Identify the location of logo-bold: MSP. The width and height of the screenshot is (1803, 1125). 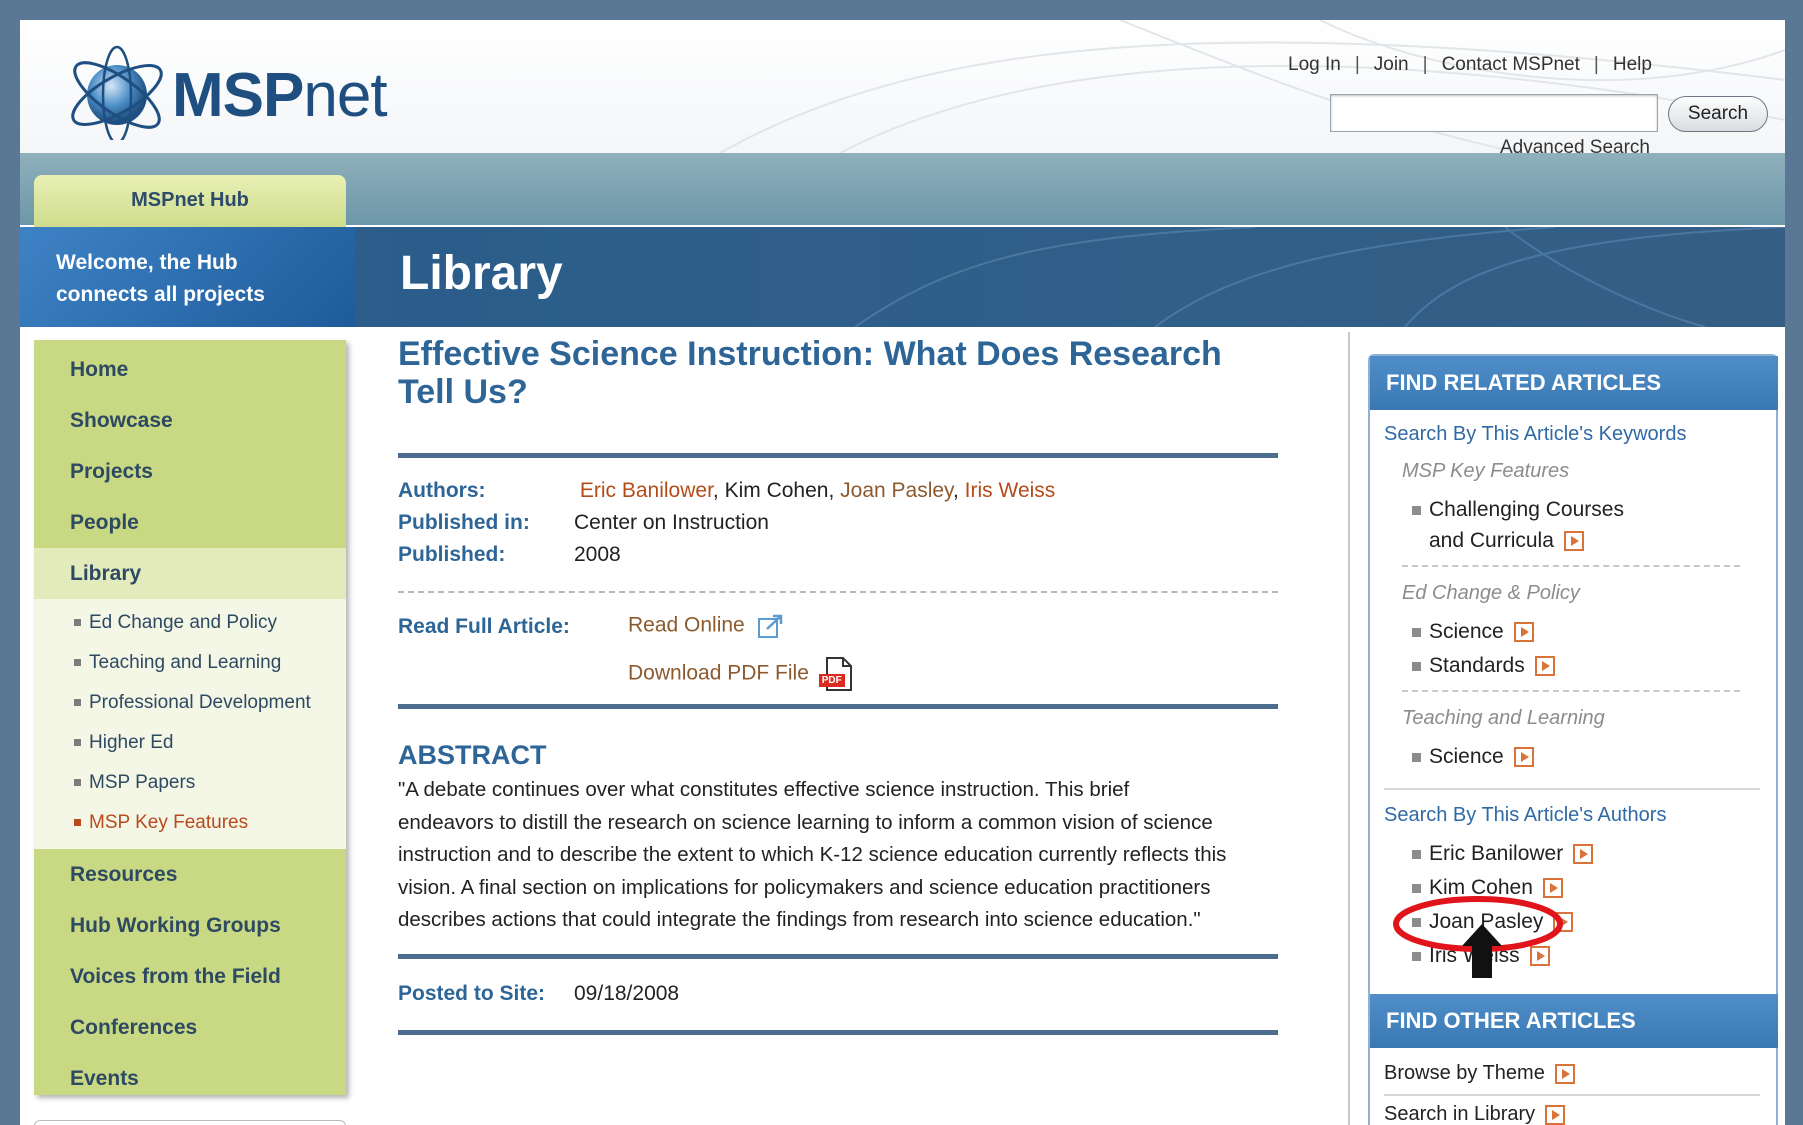
(238, 95).